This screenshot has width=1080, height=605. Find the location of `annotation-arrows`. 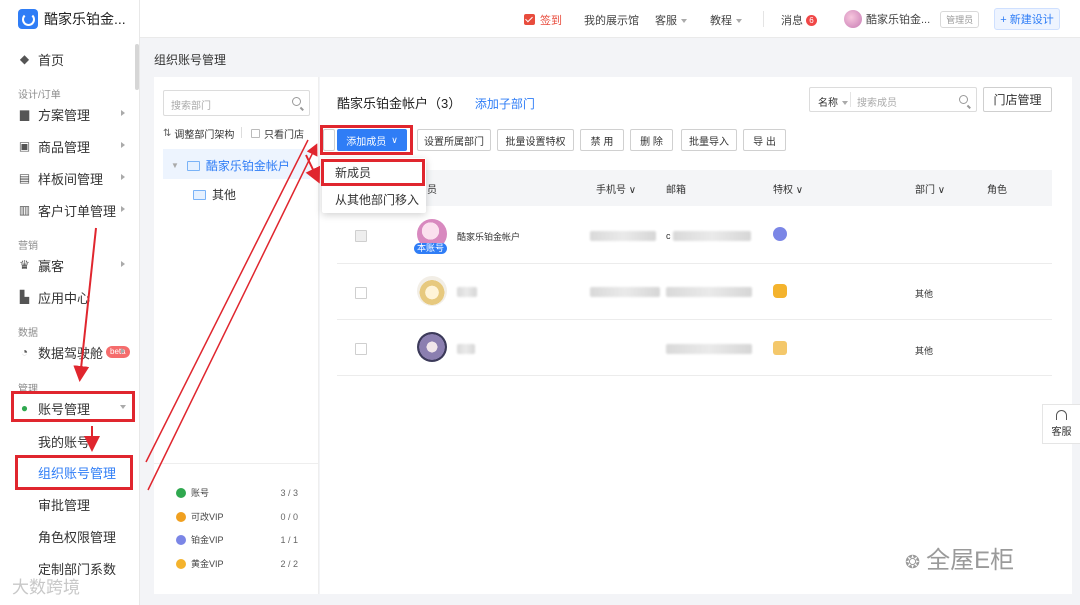

annotation-arrows is located at coordinates (197, 315).